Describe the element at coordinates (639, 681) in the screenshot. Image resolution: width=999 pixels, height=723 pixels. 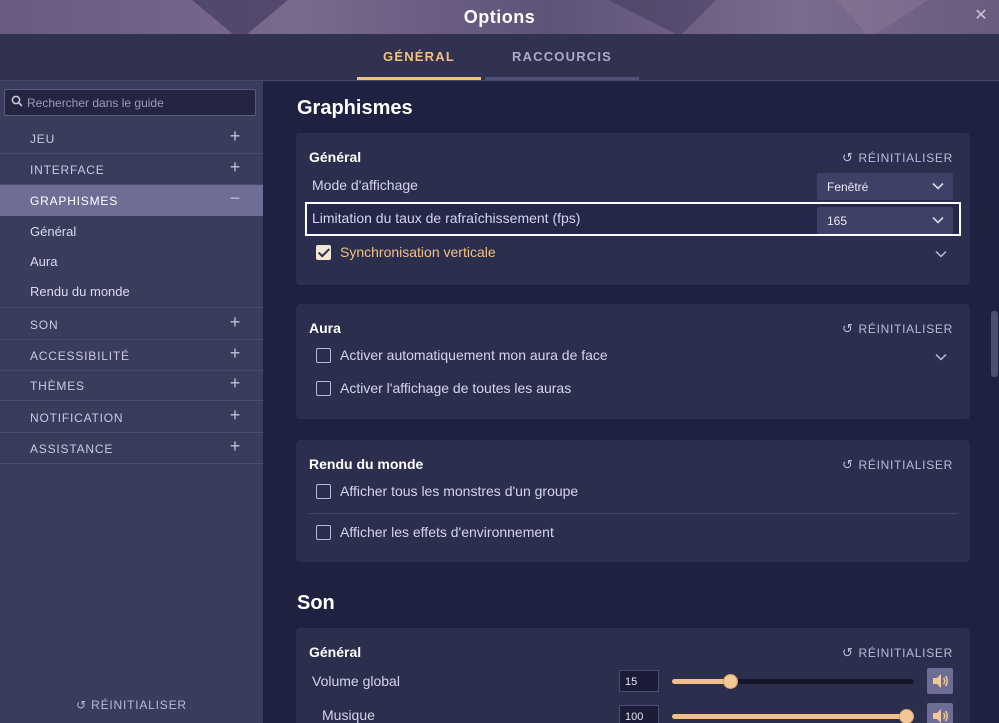
I see `global-volume-input: 15` at that location.